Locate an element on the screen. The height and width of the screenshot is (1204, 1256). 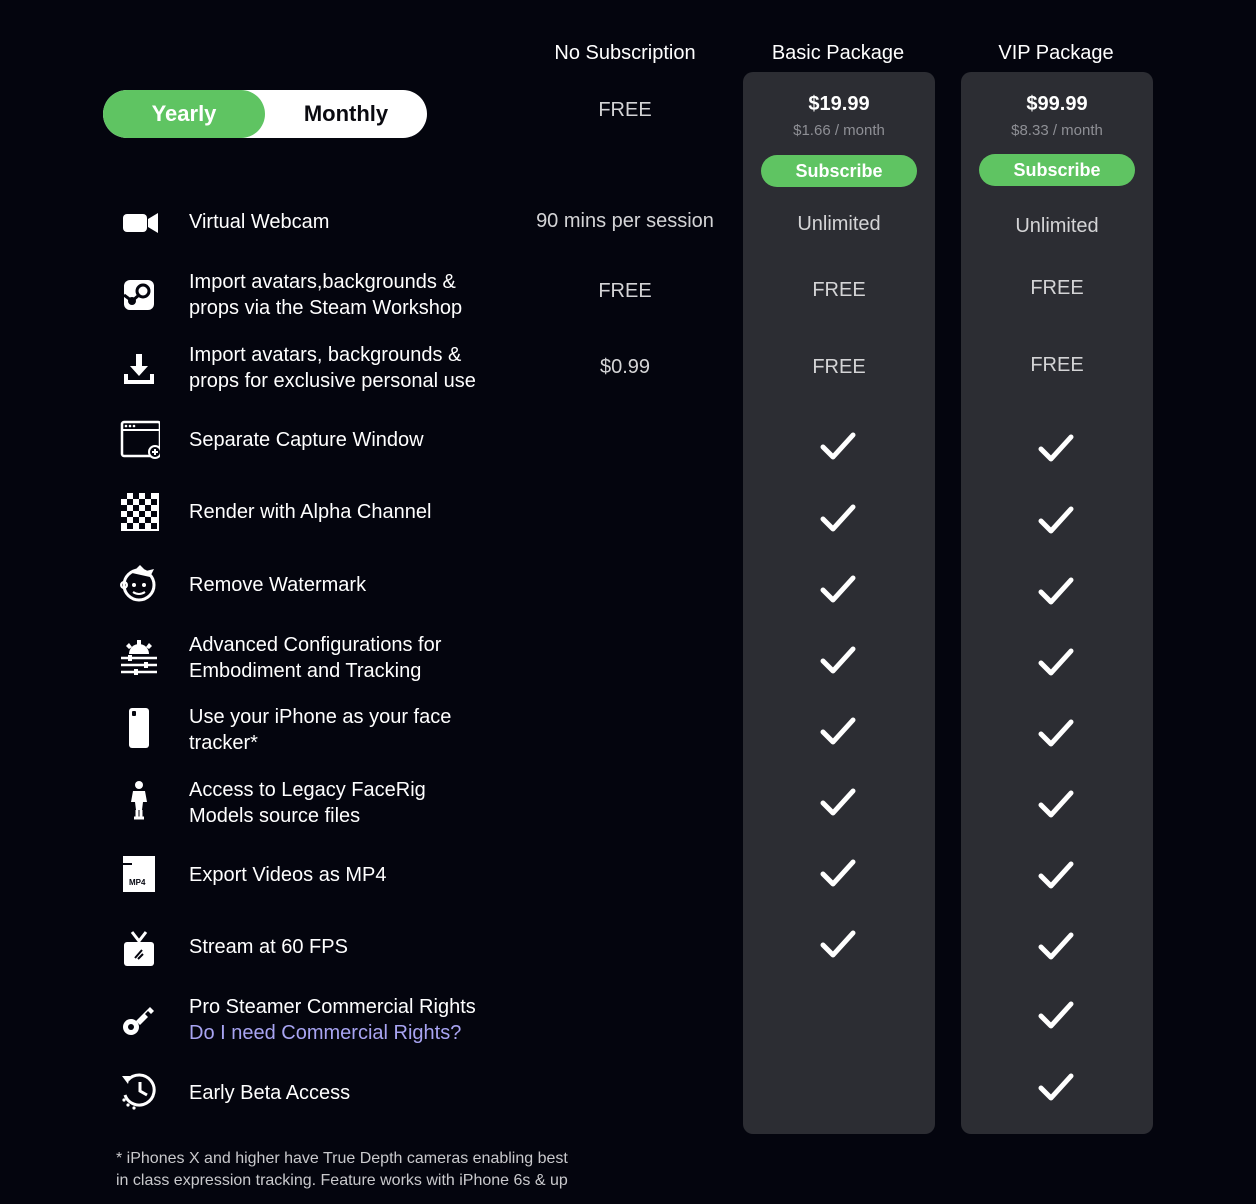
basic-price: $19.99 is located at coordinates (839, 104).